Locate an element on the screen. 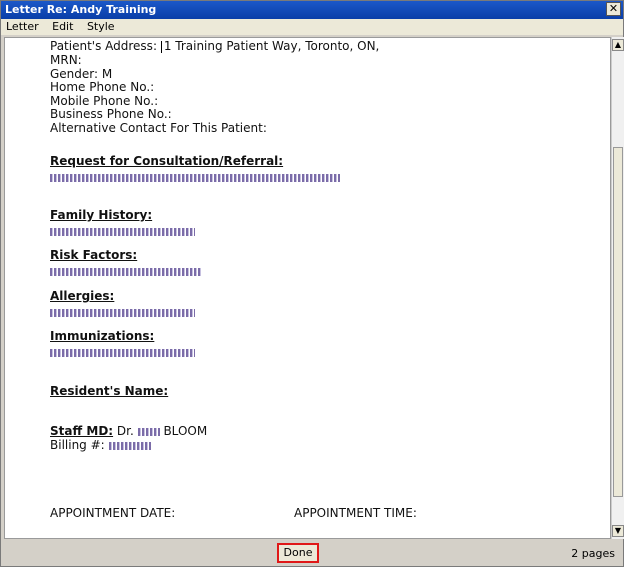 This screenshot has width=624, height=567. menu-style: Style is located at coordinates (101, 27).